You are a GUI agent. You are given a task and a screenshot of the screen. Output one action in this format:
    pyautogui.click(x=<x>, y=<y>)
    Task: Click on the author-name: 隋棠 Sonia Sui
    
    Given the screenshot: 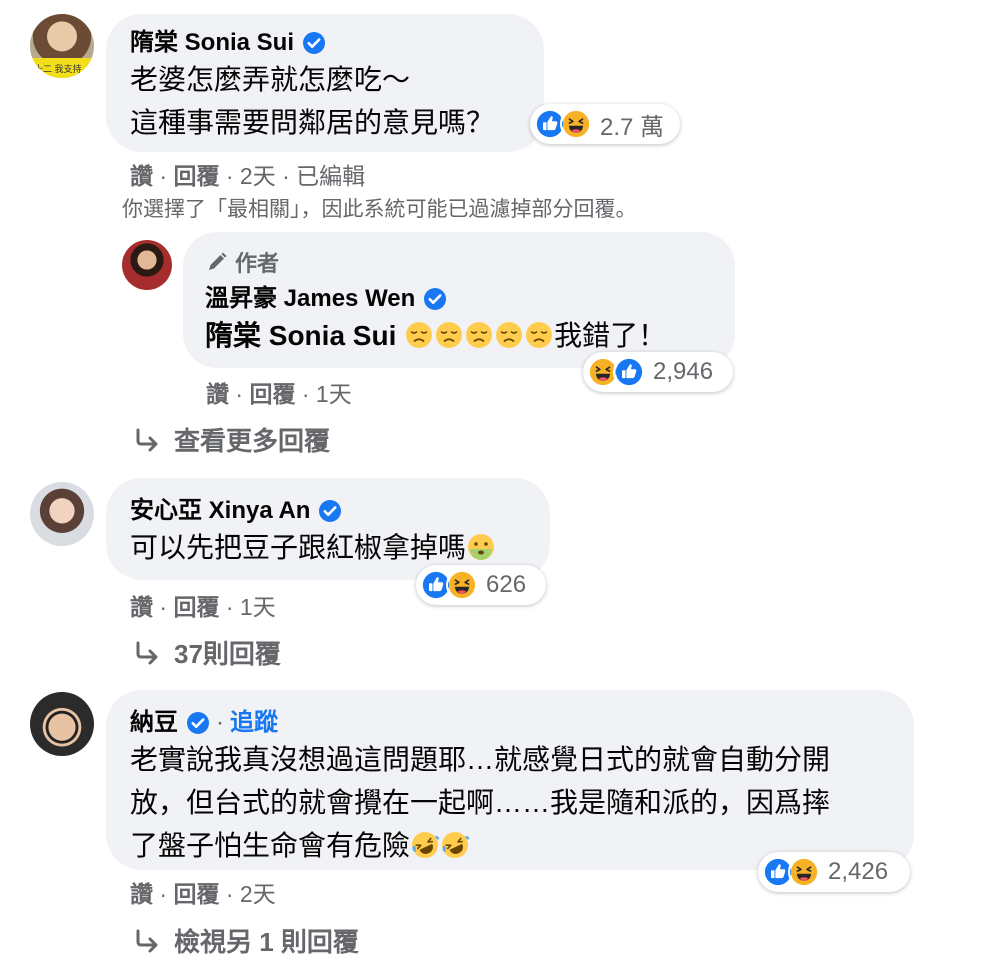 What is the action you would take?
    pyautogui.click(x=212, y=43)
    